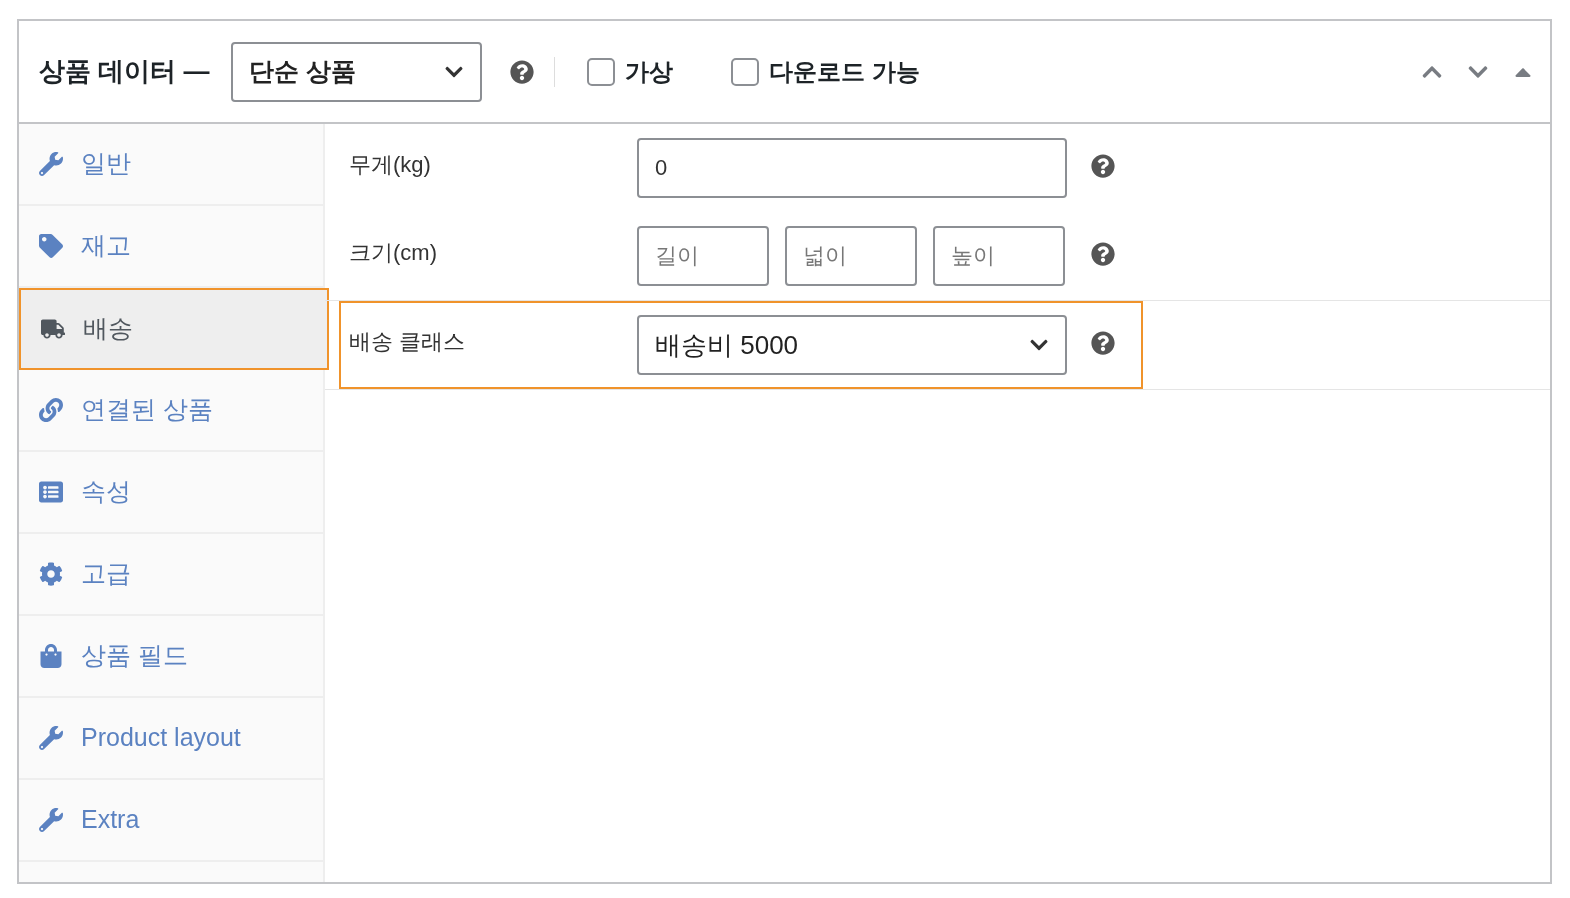  What do you see at coordinates (53, 329) in the screenshot?
I see `truck-icon` at bounding box center [53, 329].